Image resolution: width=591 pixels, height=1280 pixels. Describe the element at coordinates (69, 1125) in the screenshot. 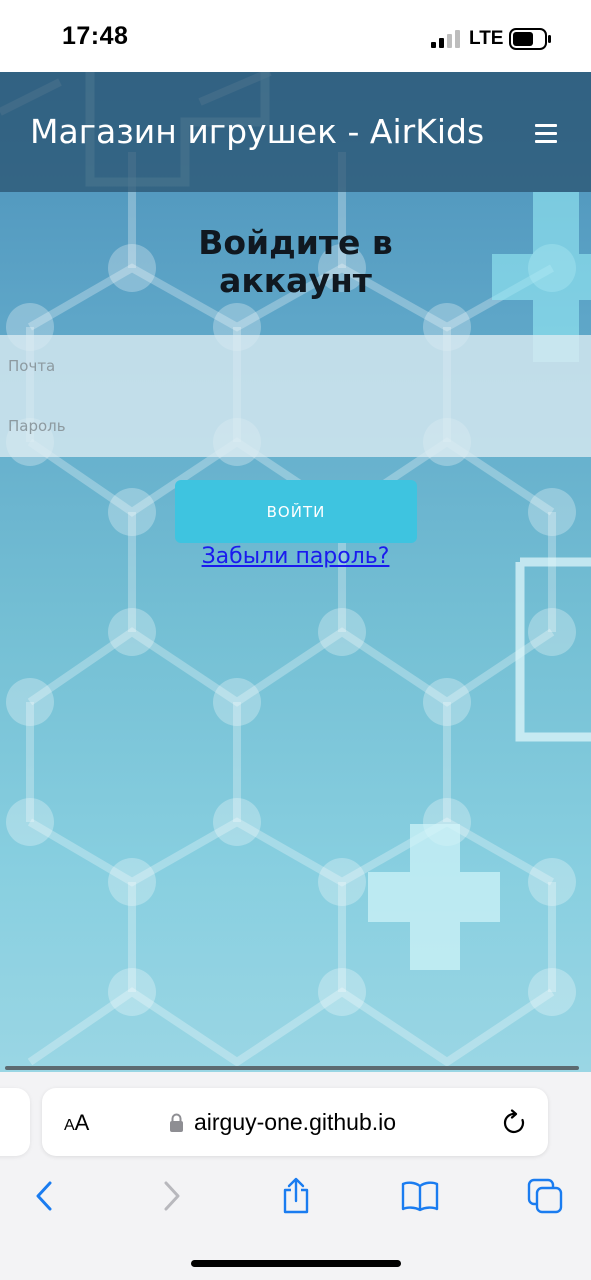

I see `text-size-small-letter: A` at that location.